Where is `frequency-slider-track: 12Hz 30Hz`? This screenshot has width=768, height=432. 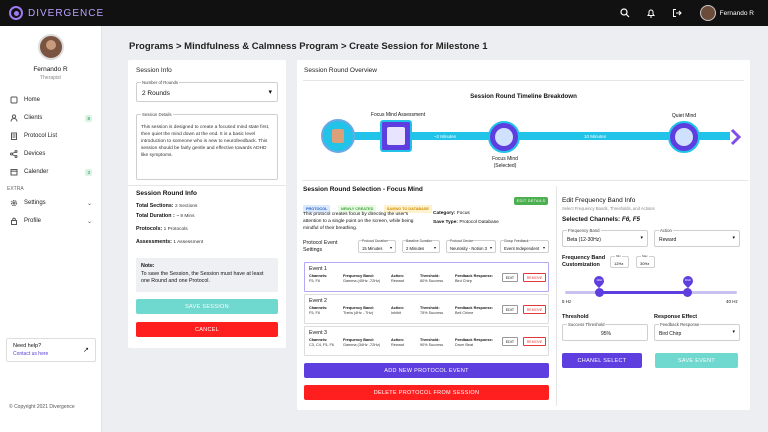 frequency-slider-track: 12Hz 30Hz is located at coordinates (651, 285).